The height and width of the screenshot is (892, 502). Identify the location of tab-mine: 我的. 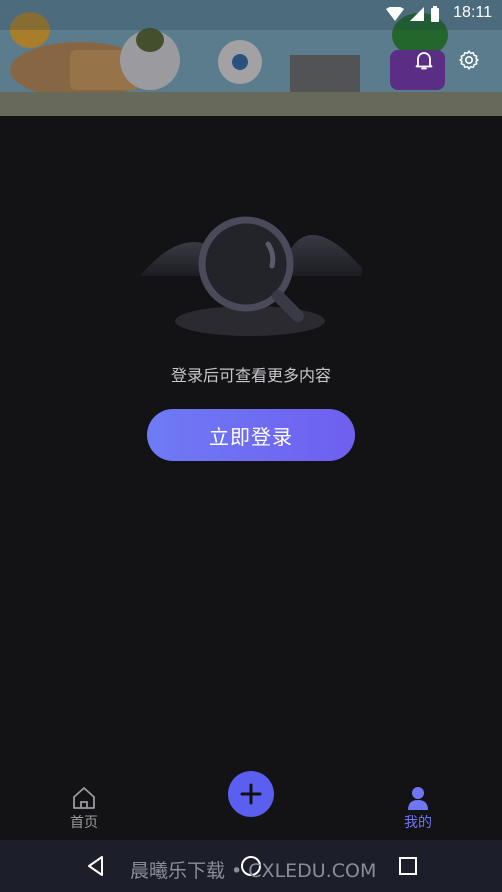
(418, 809).